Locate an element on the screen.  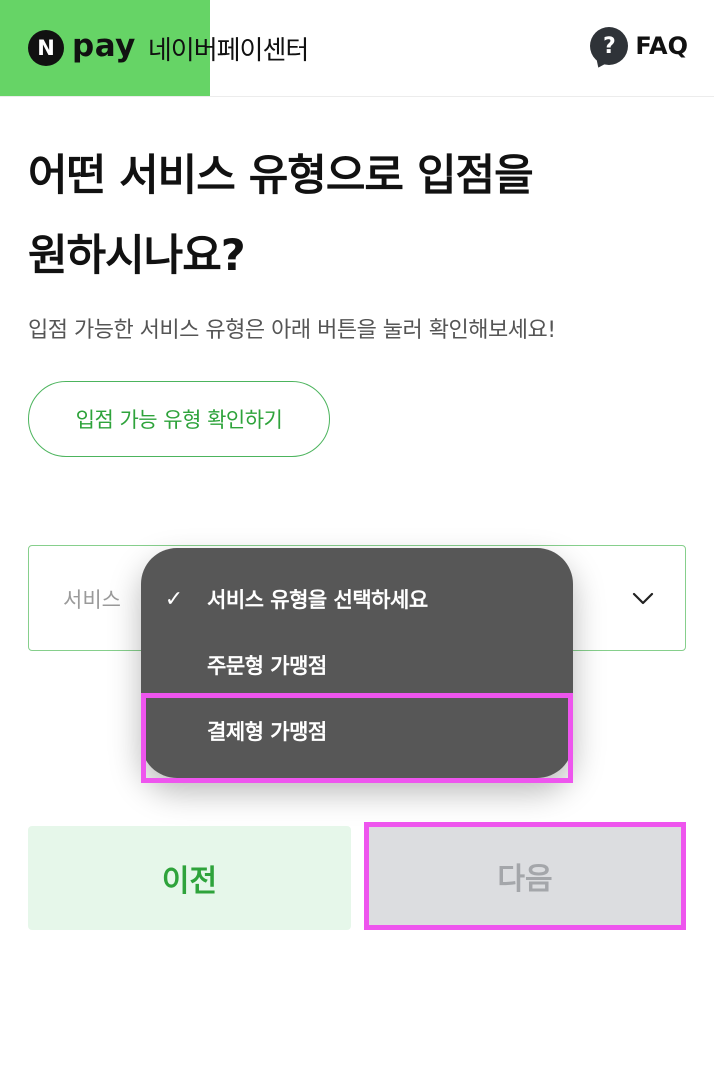
previous-button: 이전 is located at coordinates (189, 878).